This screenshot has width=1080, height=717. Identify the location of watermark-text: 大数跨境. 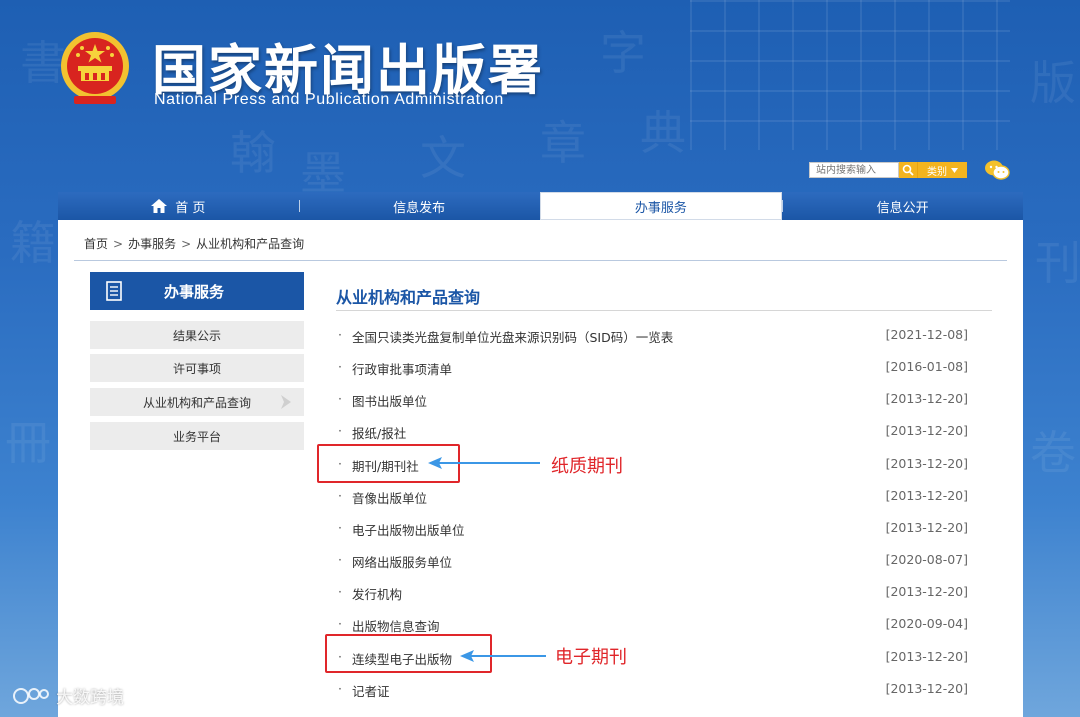
(90, 698).